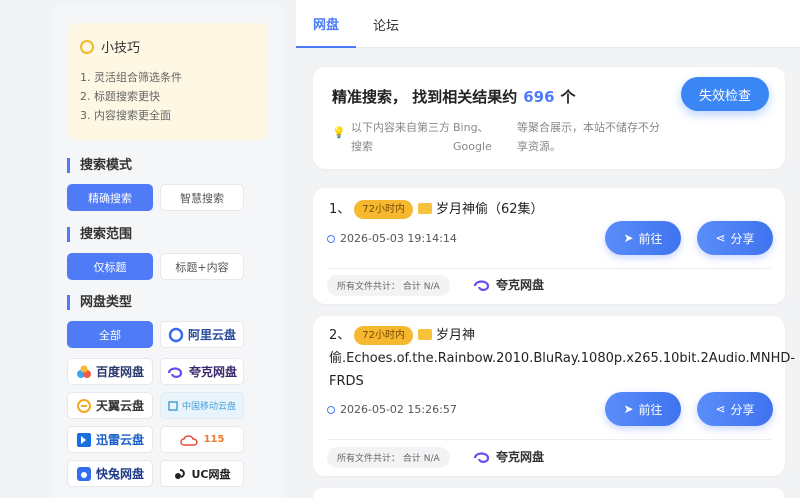 The width and height of the screenshot is (800, 498). What do you see at coordinates (392, 238) in the screenshot?
I see `result-time: 2026-05-03 19:14:14` at bounding box center [392, 238].